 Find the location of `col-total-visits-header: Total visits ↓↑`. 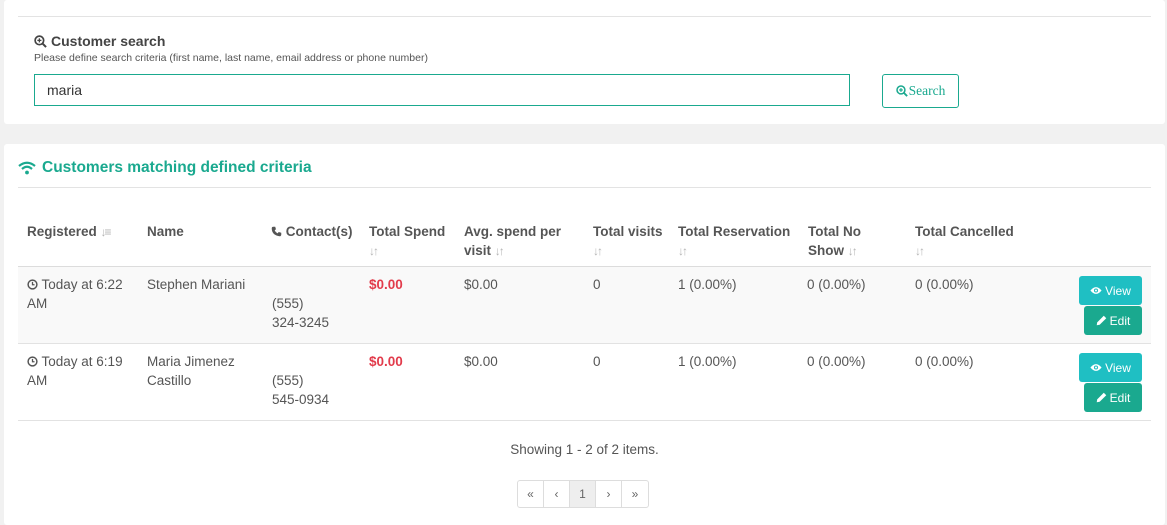

col-total-visits-header: Total visits ↓↑ is located at coordinates (633, 241).